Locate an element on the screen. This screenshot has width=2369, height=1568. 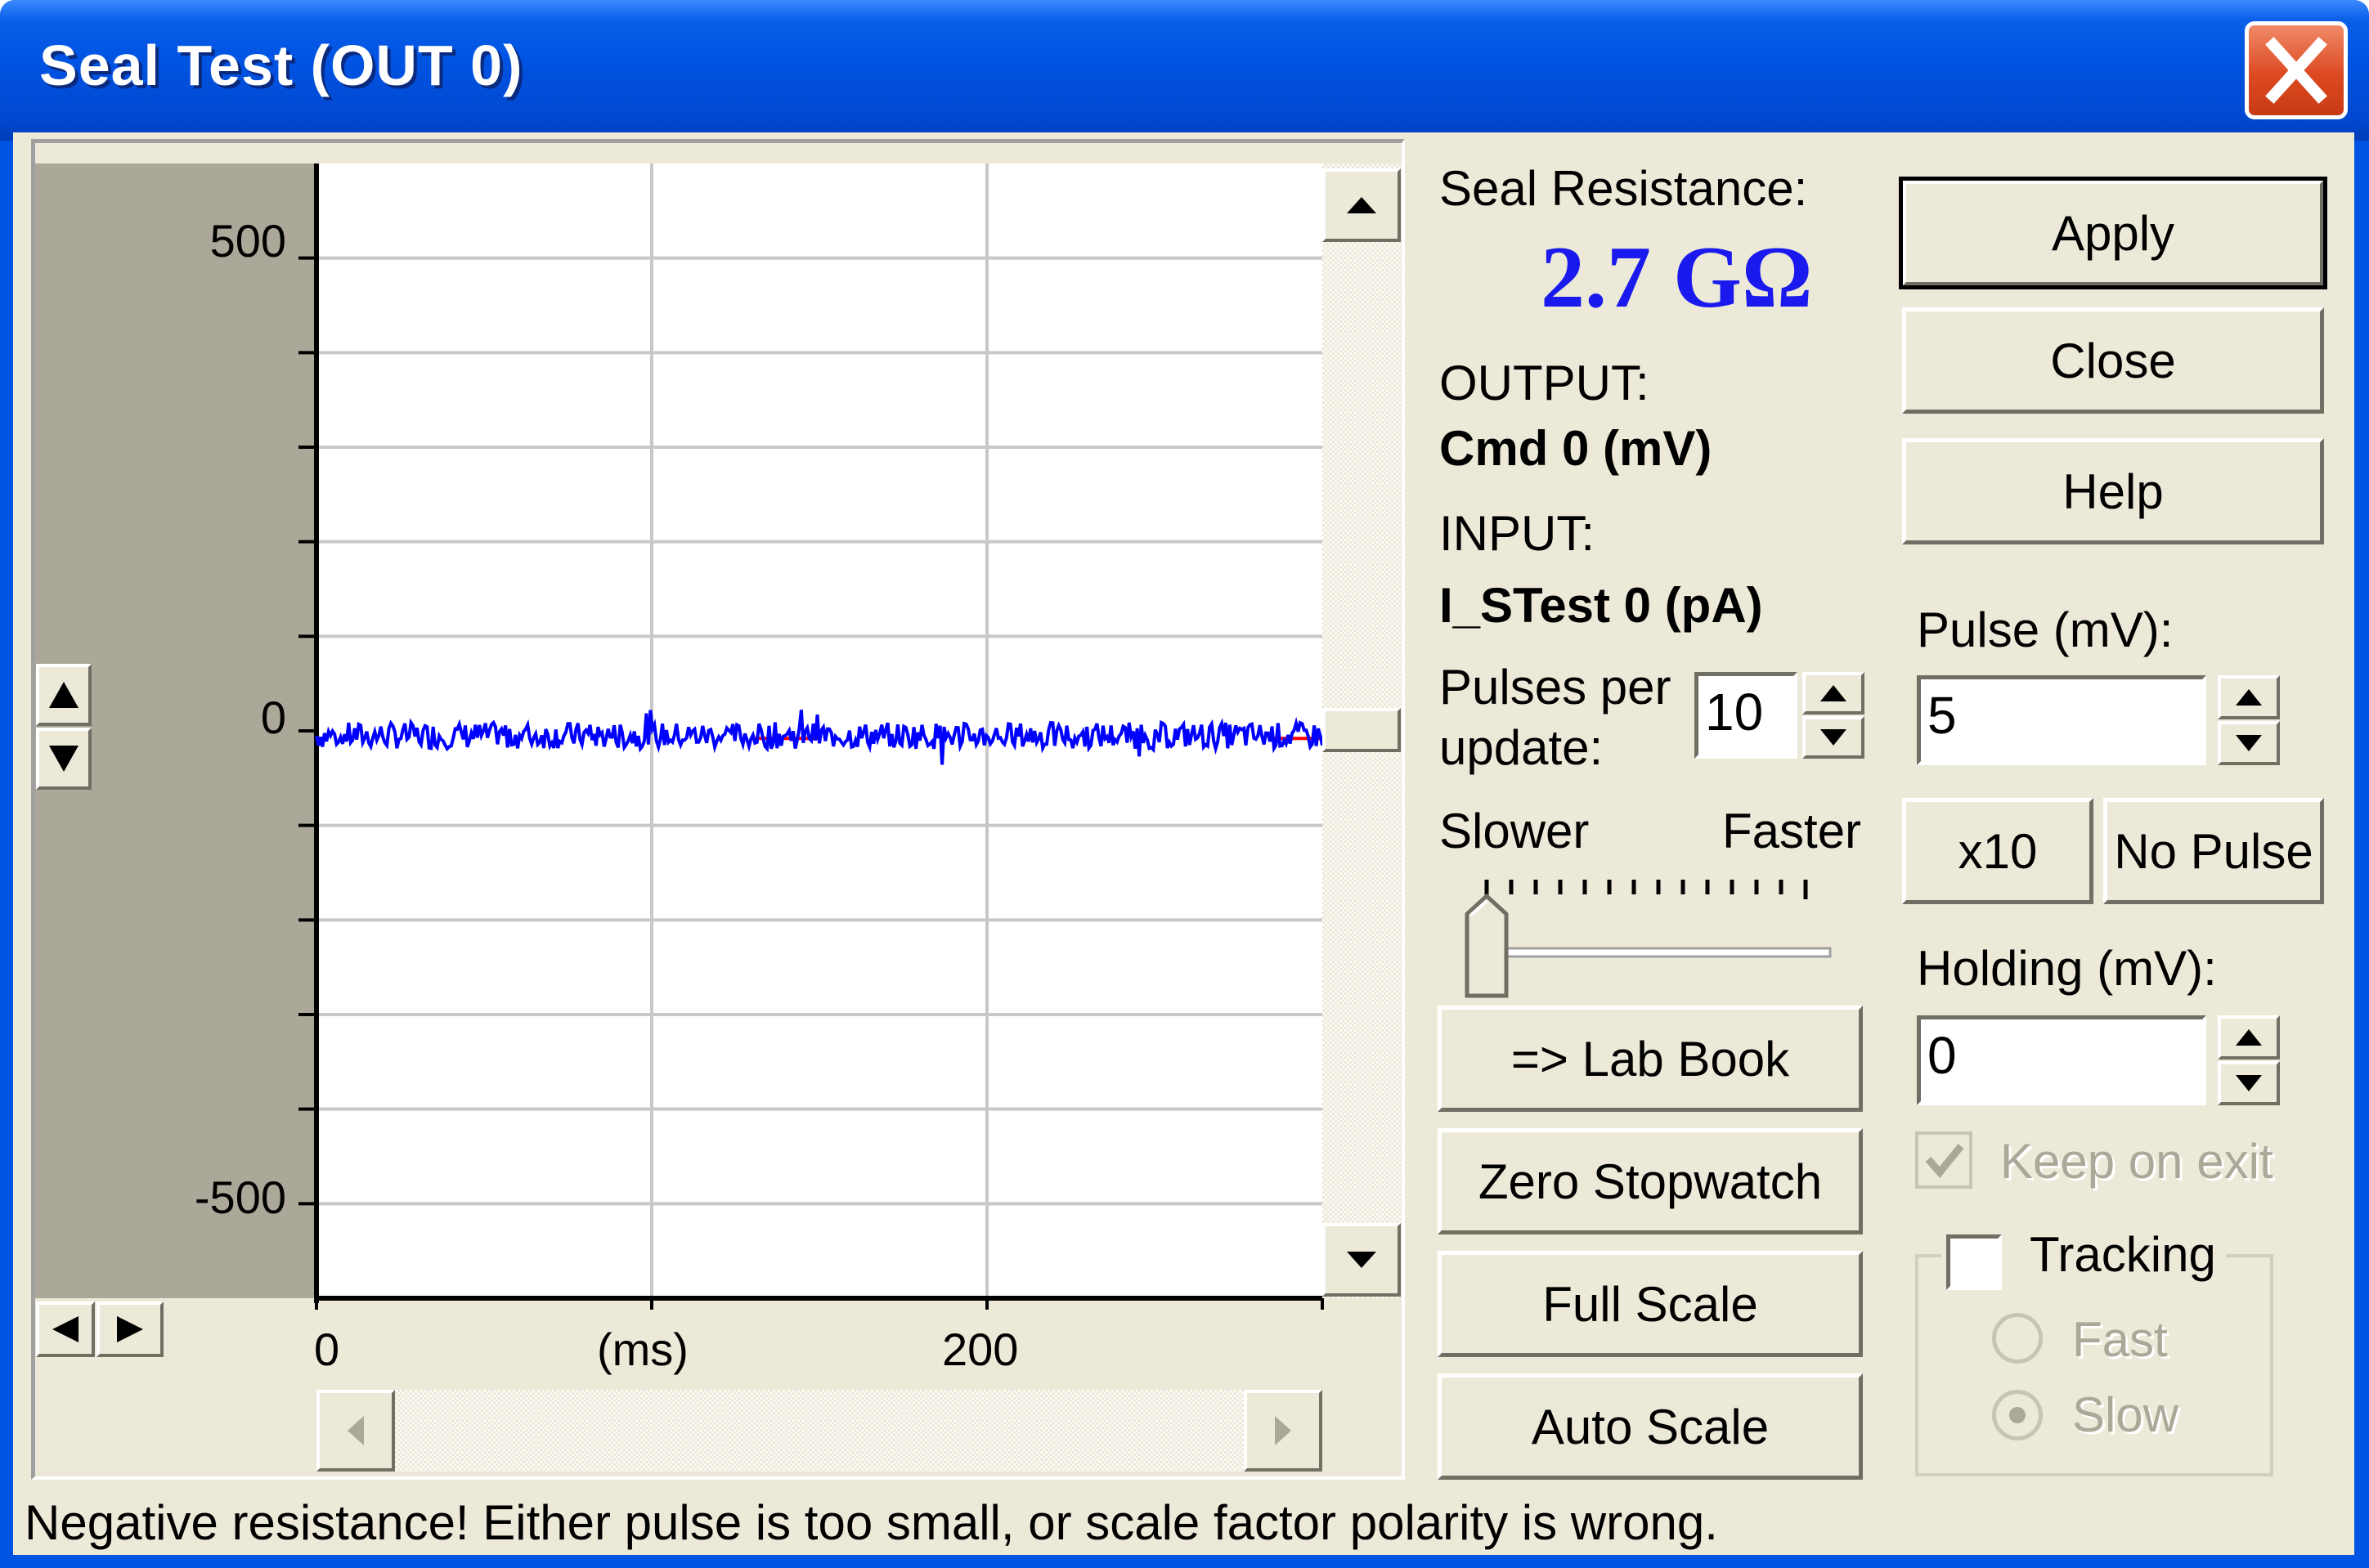
y-scale-up-button is located at coordinates (64, 695).